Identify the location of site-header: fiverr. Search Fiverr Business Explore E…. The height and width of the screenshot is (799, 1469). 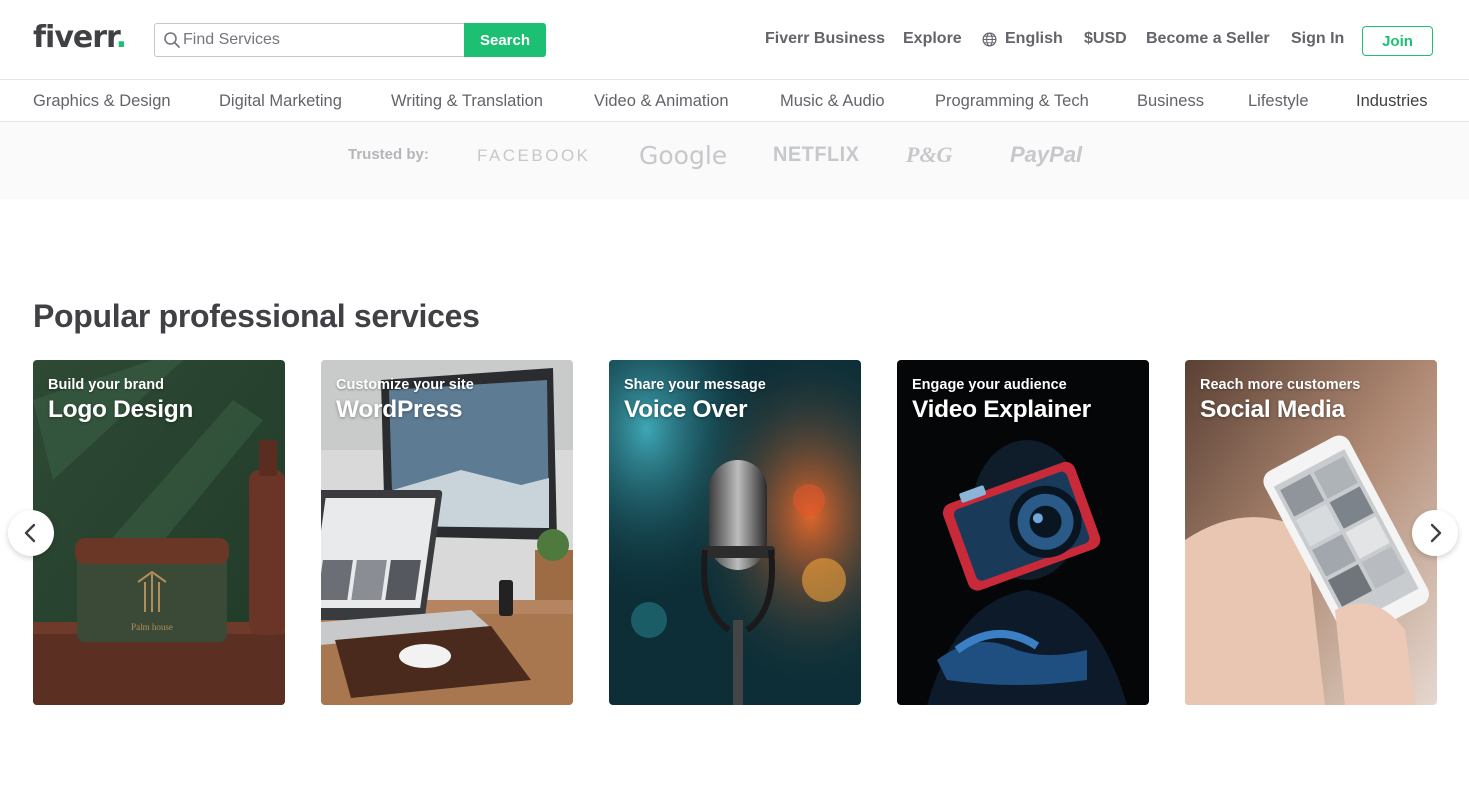
(734, 40).